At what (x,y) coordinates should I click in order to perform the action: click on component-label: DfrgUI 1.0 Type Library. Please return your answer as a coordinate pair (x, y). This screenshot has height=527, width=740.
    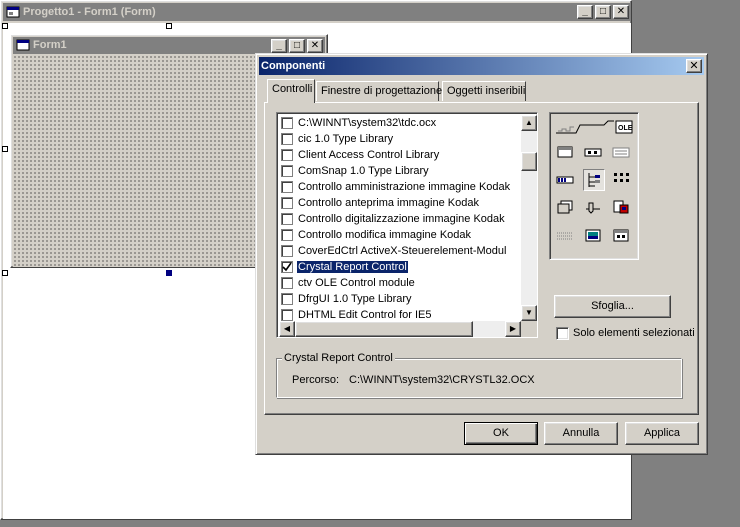
    Looking at the image, I should click on (355, 299).